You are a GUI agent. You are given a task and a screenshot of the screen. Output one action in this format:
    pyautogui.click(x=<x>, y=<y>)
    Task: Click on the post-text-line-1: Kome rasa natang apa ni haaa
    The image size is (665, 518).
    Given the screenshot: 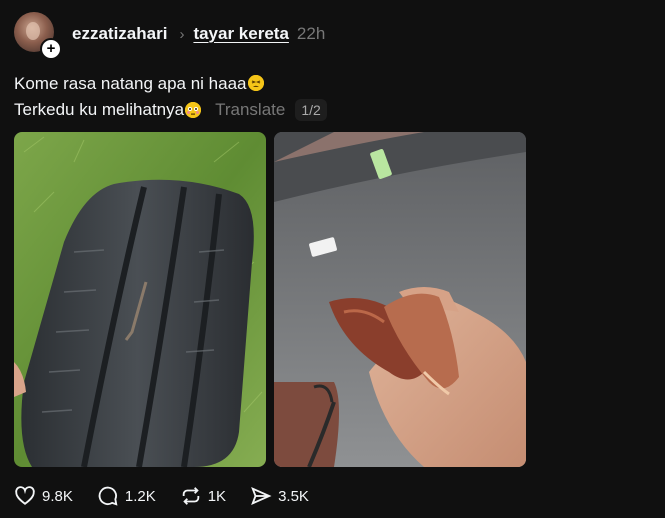 What is the action you would take?
    pyautogui.click(x=139, y=84)
    